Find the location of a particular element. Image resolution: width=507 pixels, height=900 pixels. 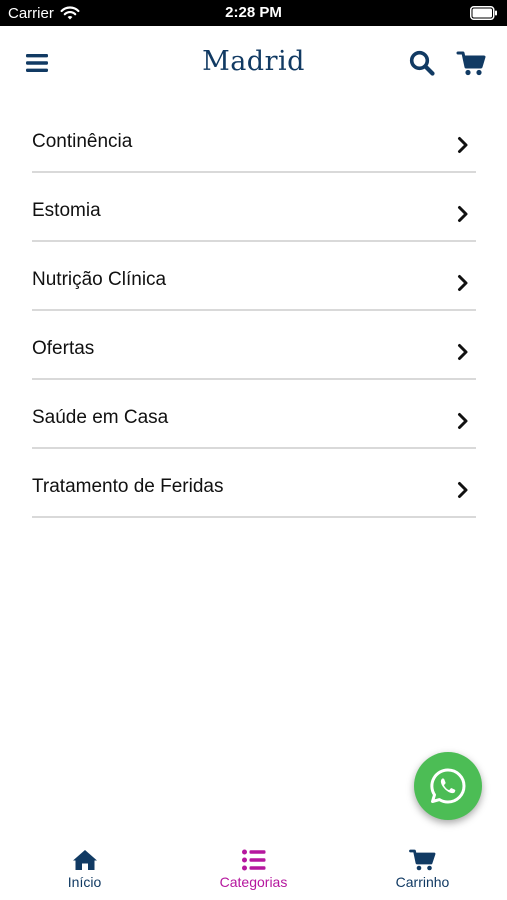

category-row-tratamento-de-feridas: Tratamento de Feridas is located at coordinates (254, 483).